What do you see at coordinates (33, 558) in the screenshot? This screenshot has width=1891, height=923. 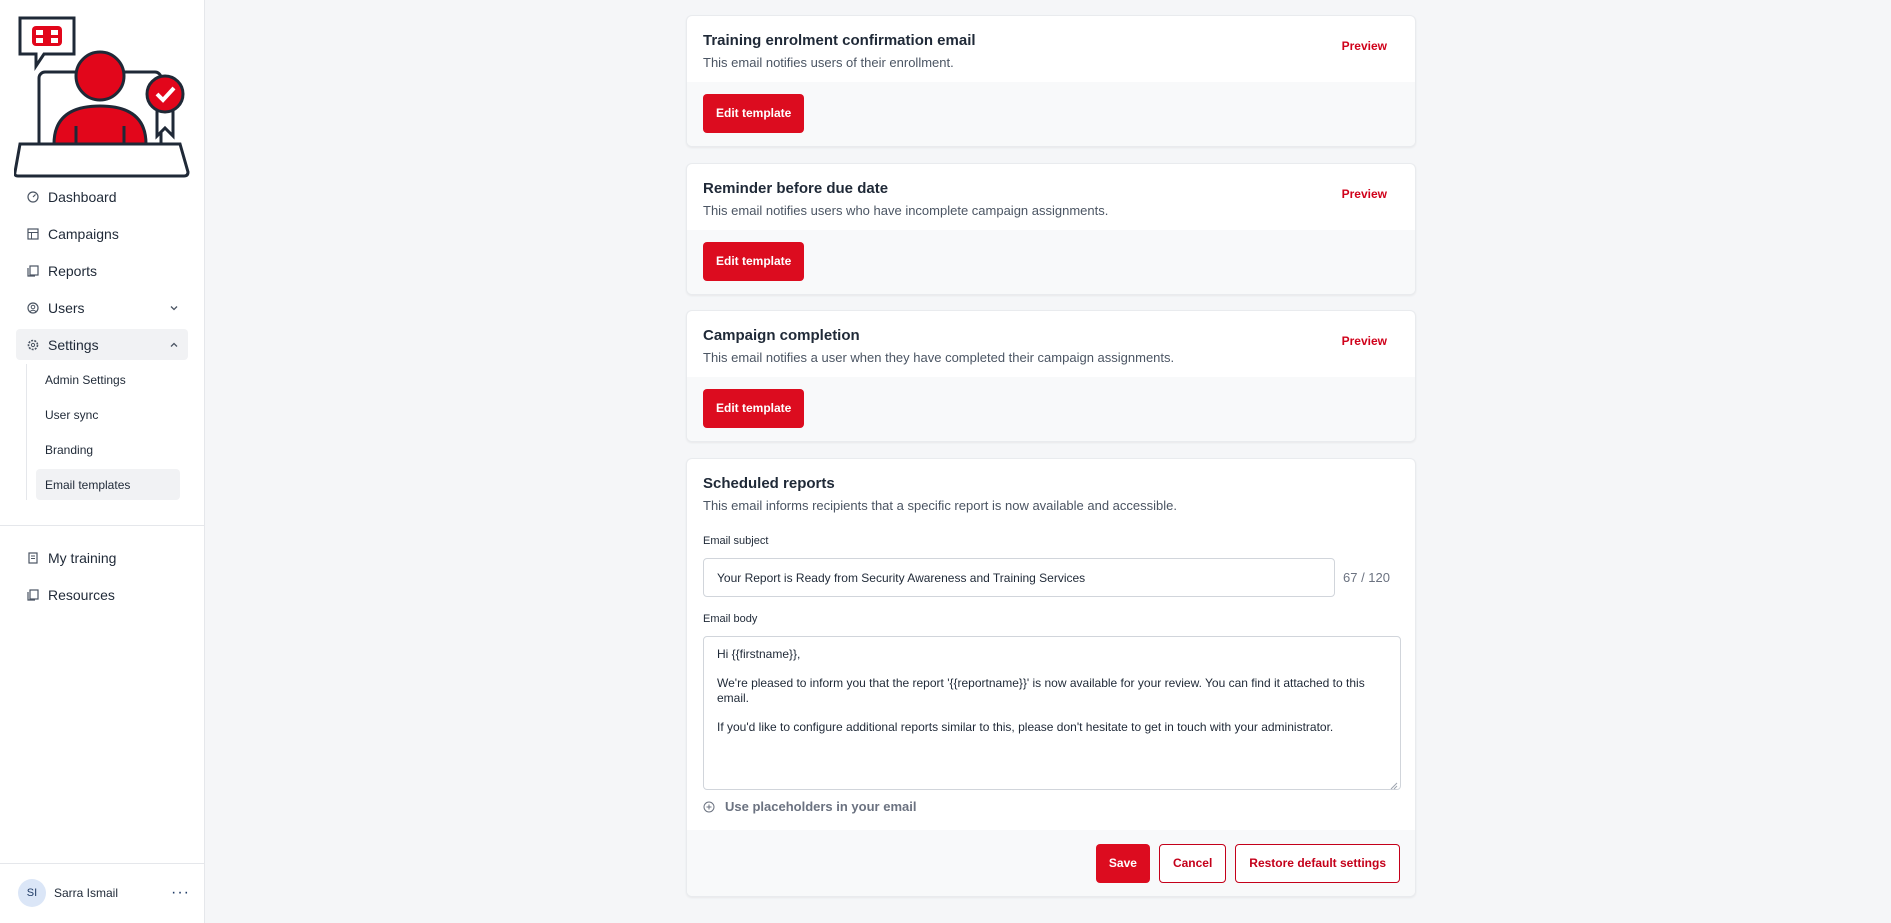 I see `training-icon` at bounding box center [33, 558].